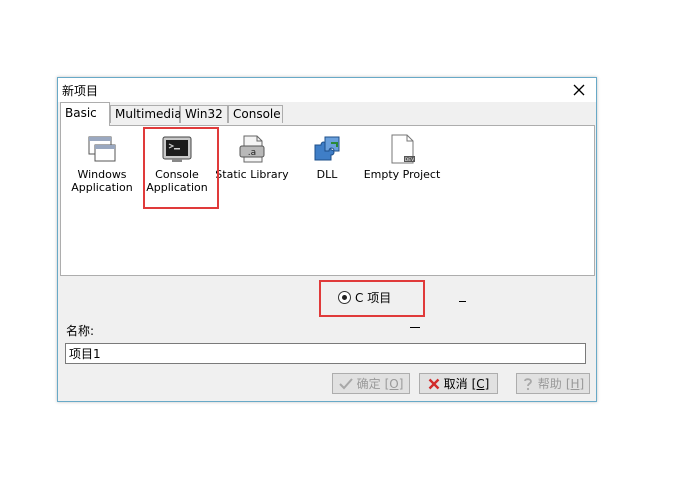 The height and width of the screenshot is (500, 673). I want to click on c-project-label: C 项目, so click(373, 298).